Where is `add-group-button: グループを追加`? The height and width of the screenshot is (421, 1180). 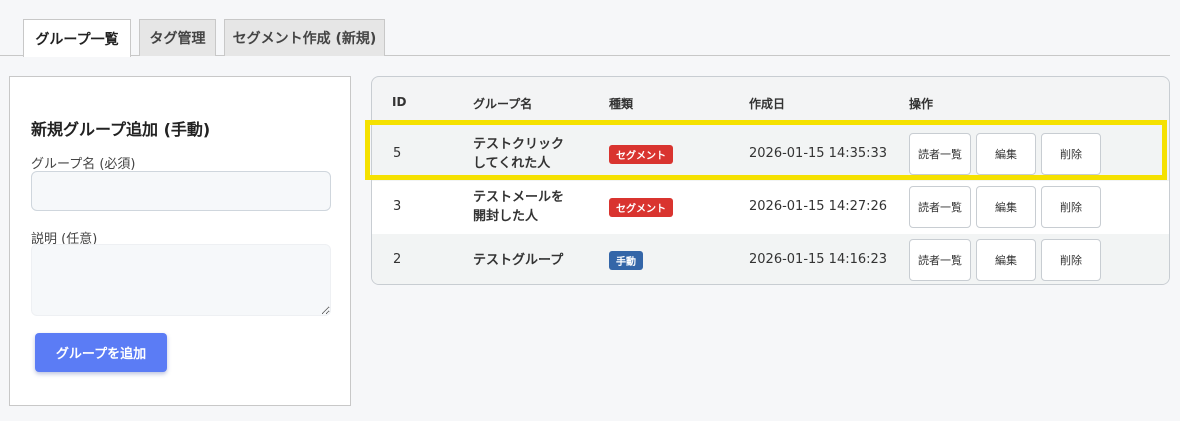 add-group-button: グループを追加 is located at coordinates (101, 352).